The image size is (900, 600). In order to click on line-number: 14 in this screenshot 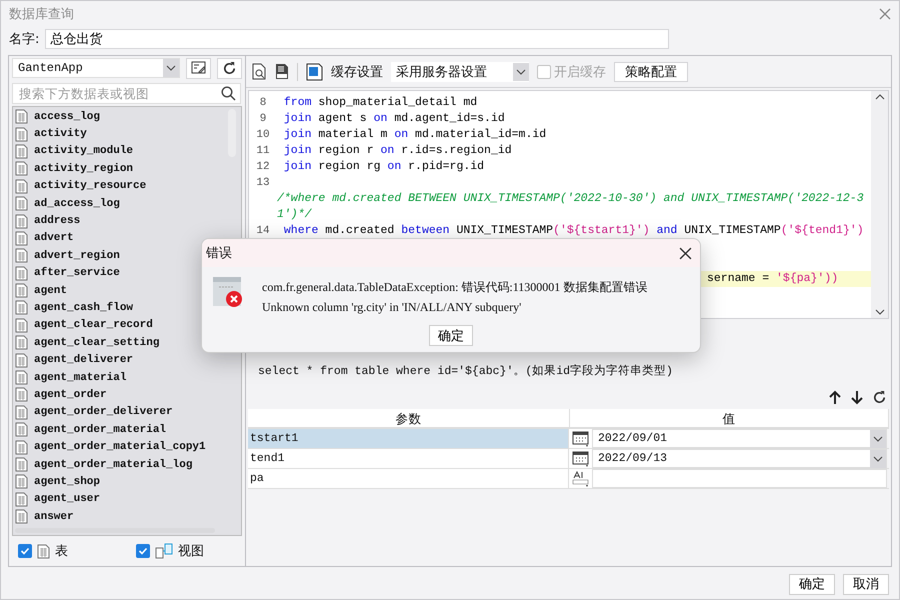, I will do `click(263, 231)`.